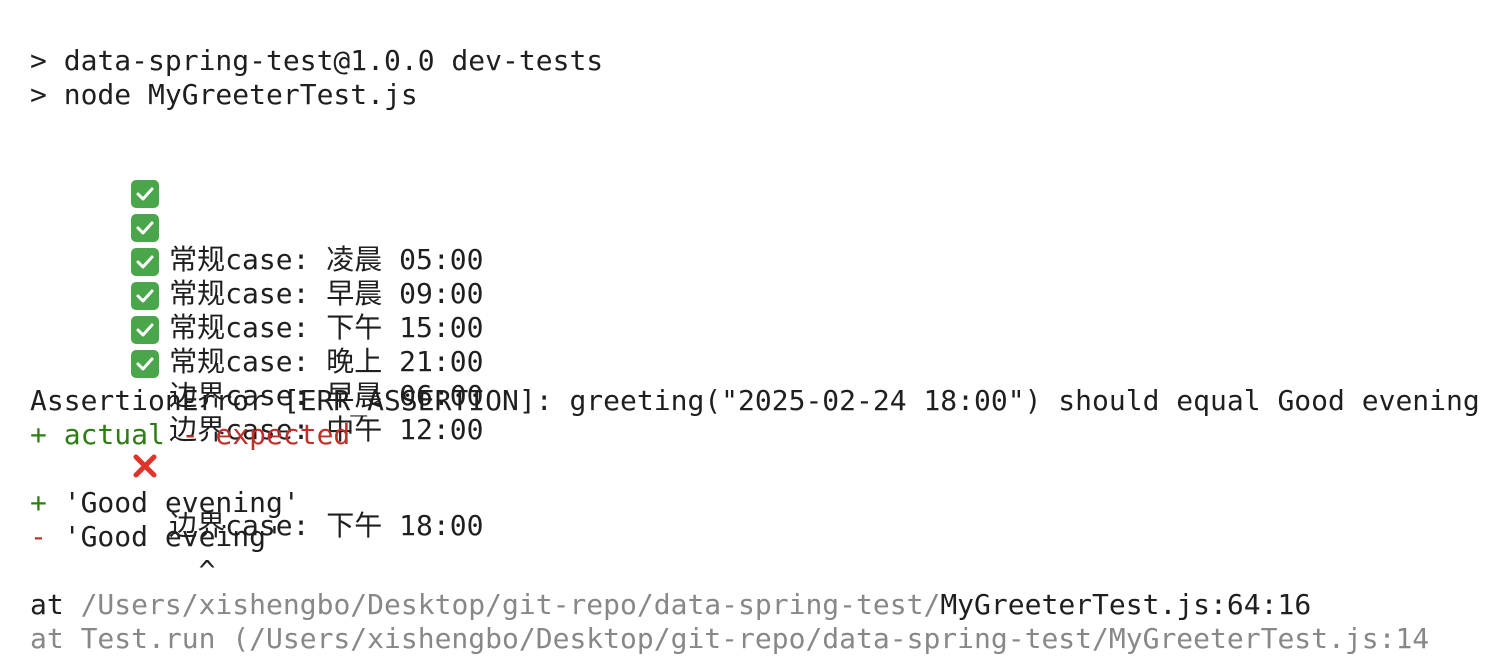 This screenshot has height=656, width=1504. I want to click on diff-caret: ^, so click(207, 570).